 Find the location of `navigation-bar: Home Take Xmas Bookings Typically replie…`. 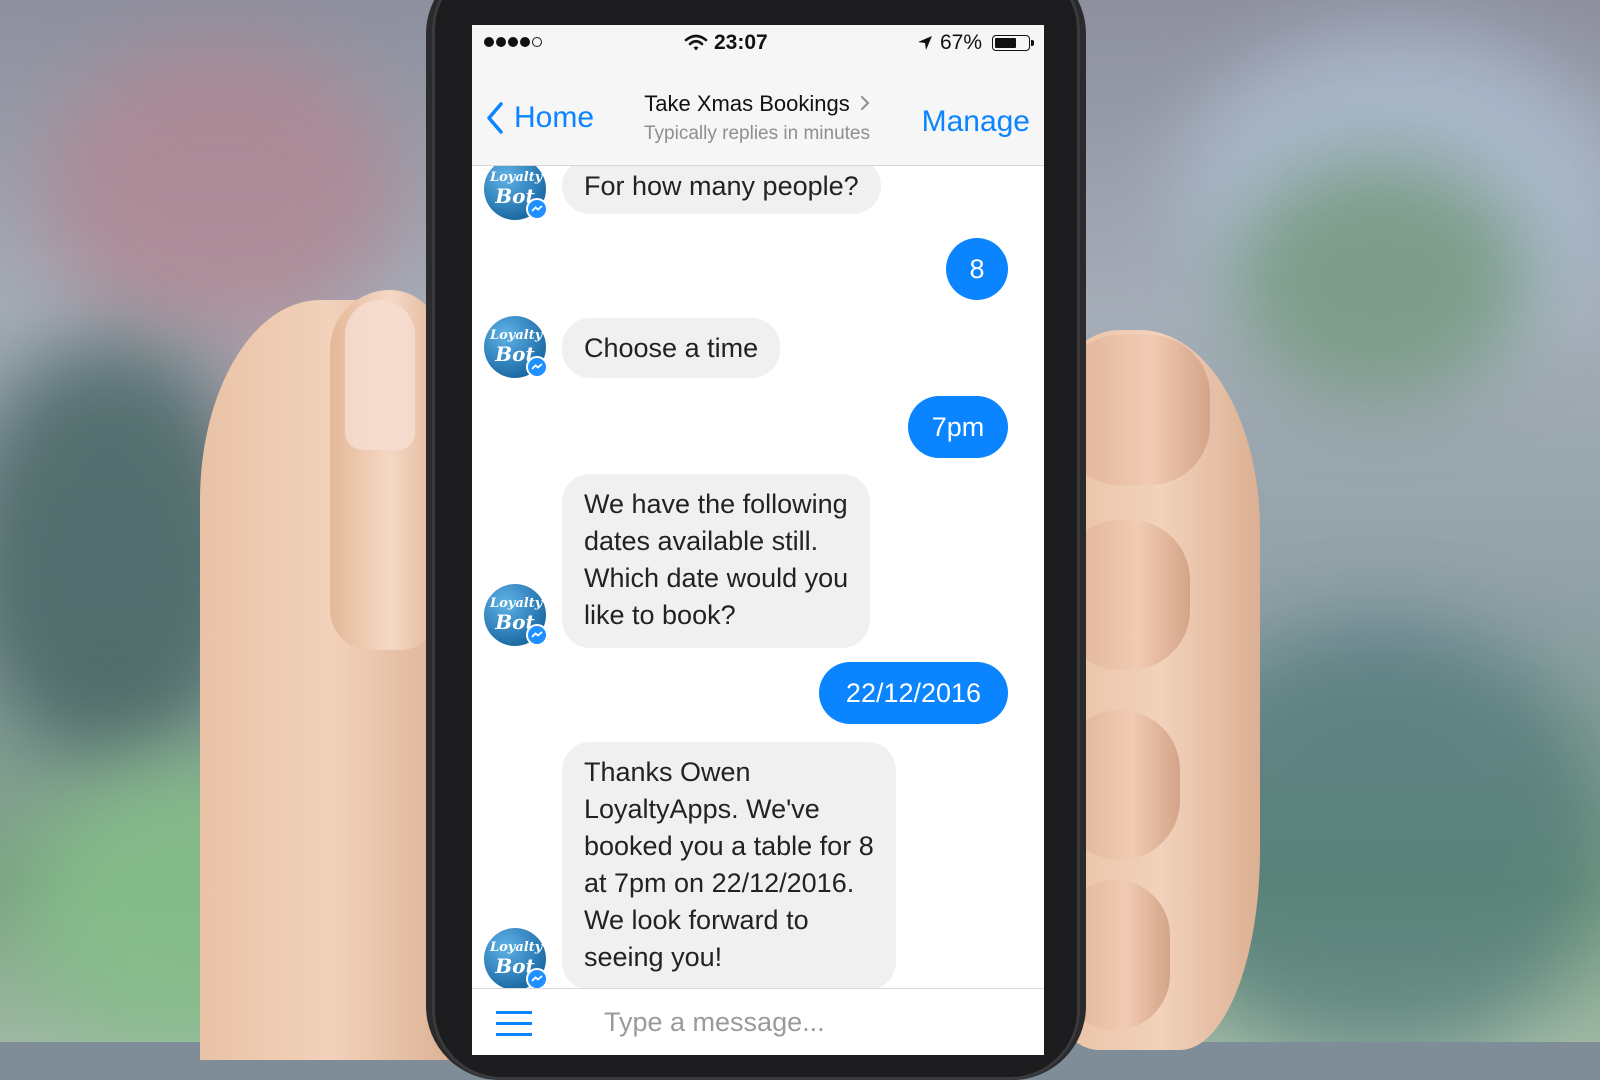

navigation-bar: Home Take Xmas Bookings Typically replie… is located at coordinates (758, 113).